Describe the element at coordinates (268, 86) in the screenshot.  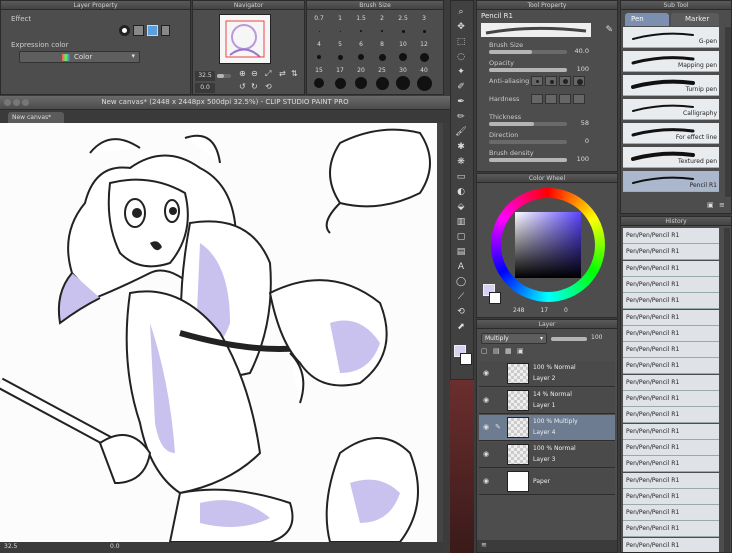
I see `reset-rotate-icon: ⟲` at that location.